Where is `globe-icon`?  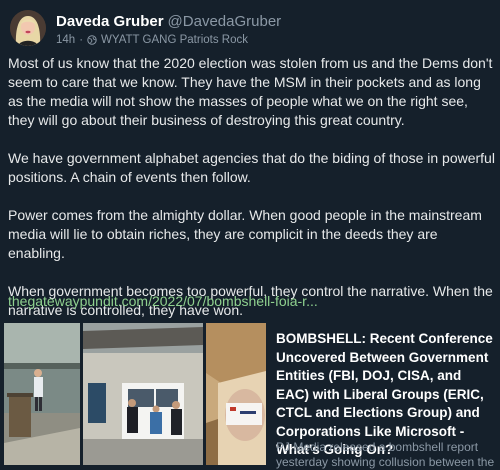
globe-icon is located at coordinates (92, 40).